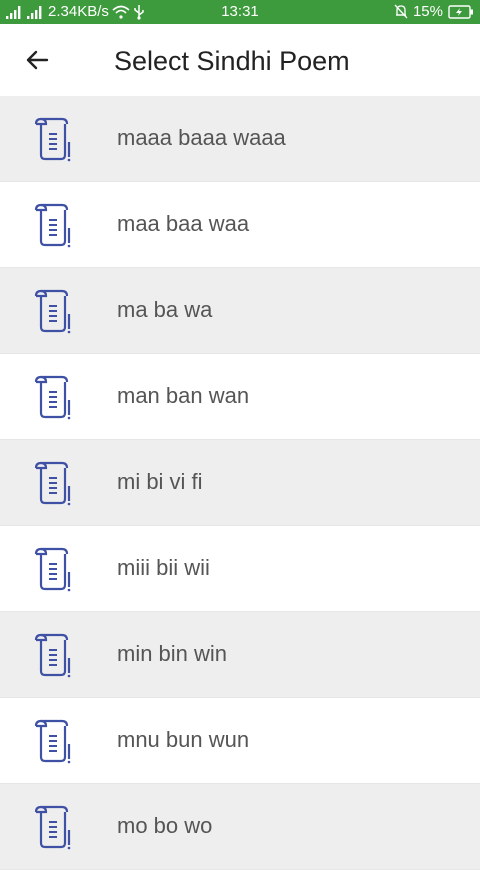 The image size is (480, 870). What do you see at coordinates (163, 567) in the screenshot?
I see `poem-title: miii bii wii` at bounding box center [163, 567].